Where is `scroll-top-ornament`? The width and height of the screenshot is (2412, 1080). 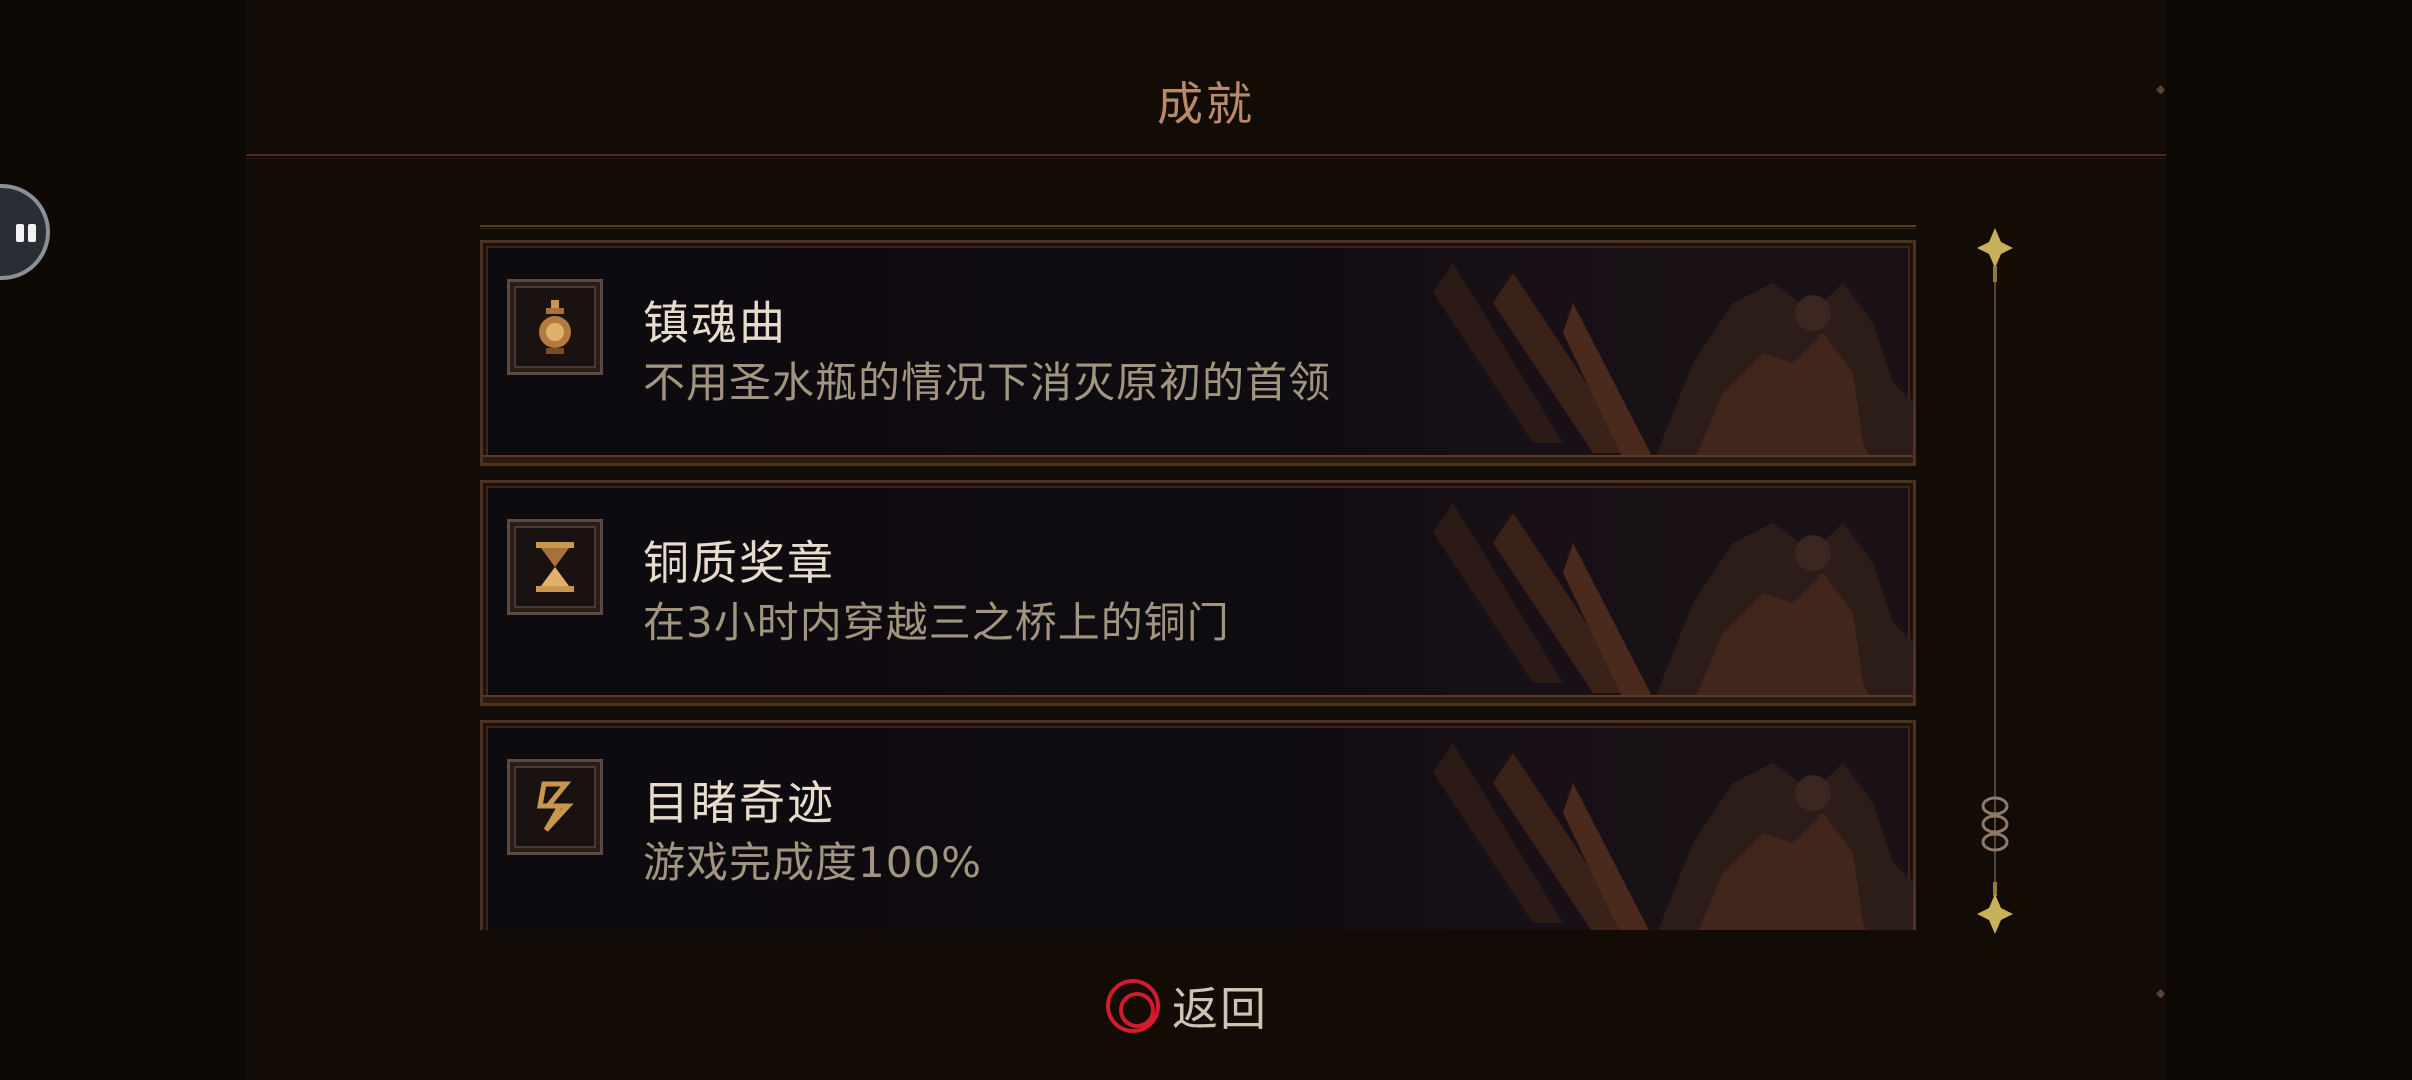 scroll-top-ornament is located at coordinates (1995, 255).